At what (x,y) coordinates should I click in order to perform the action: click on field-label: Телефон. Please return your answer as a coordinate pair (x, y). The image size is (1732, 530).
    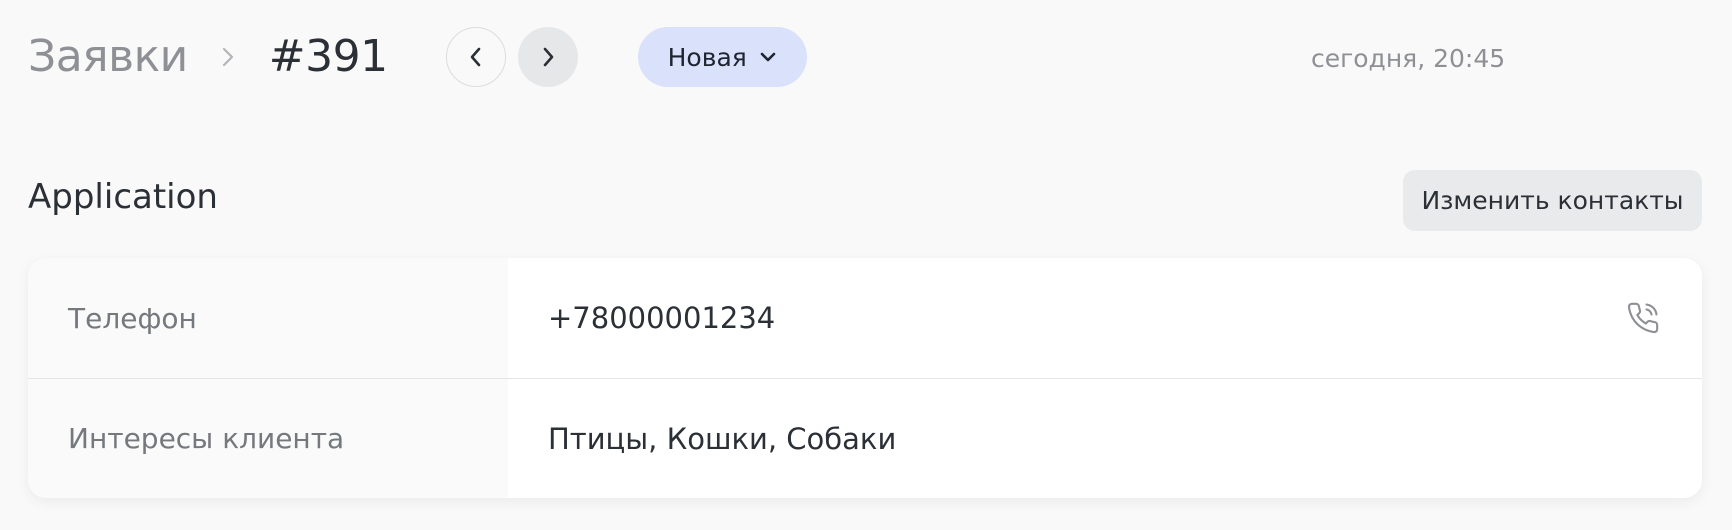
    Looking at the image, I should click on (268, 318).